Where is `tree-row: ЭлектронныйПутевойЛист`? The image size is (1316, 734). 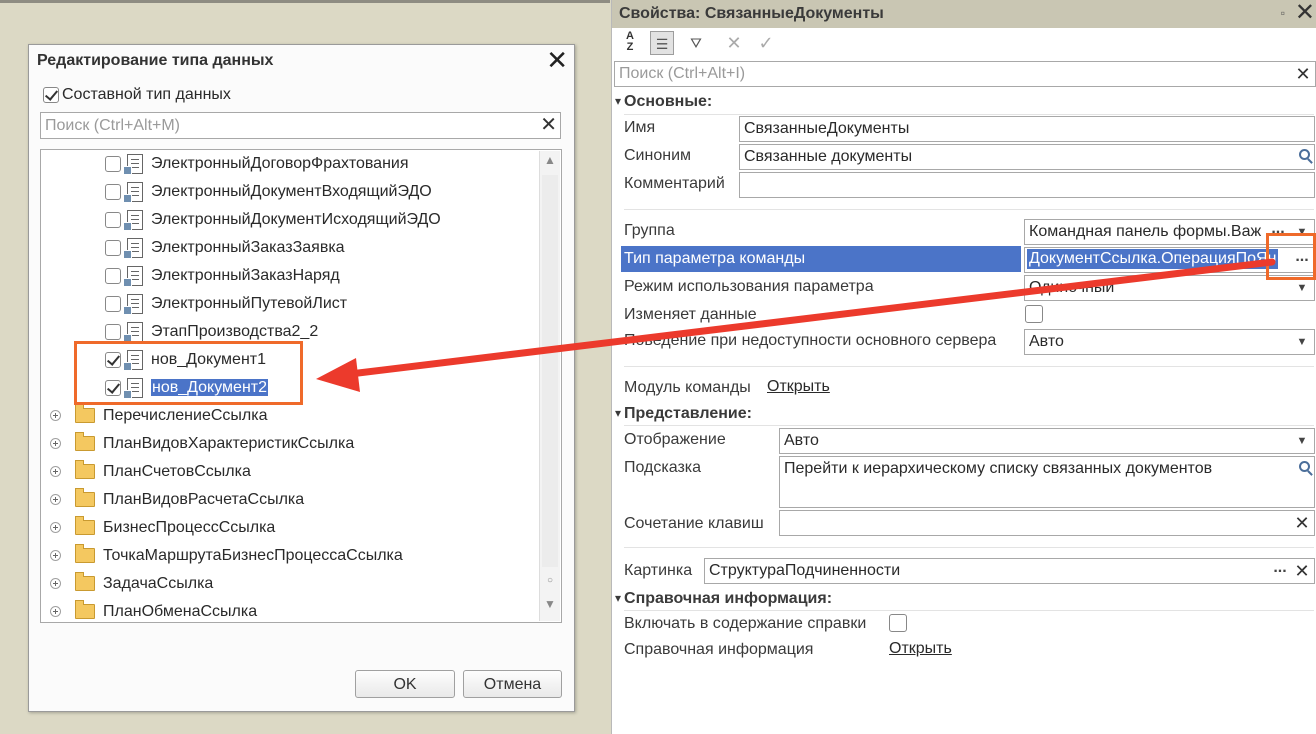
tree-row: ЭлектронныйПутевойЛист is located at coordinates (226, 304).